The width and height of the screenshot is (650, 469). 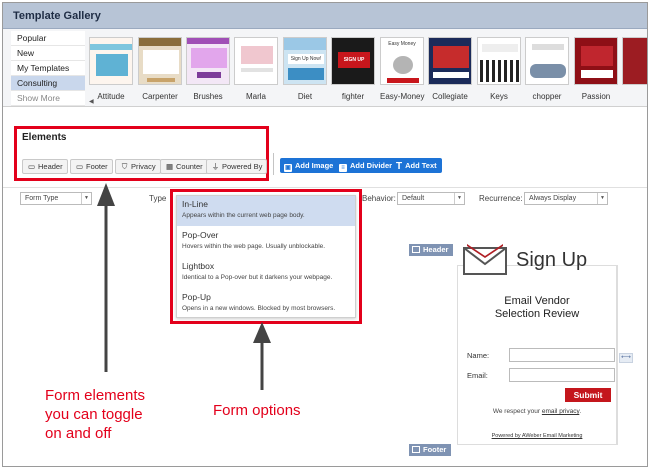 What do you see at coordinates (416, 249) in the screenshot?
I see `header-icon` at bounding box center [416, 249].